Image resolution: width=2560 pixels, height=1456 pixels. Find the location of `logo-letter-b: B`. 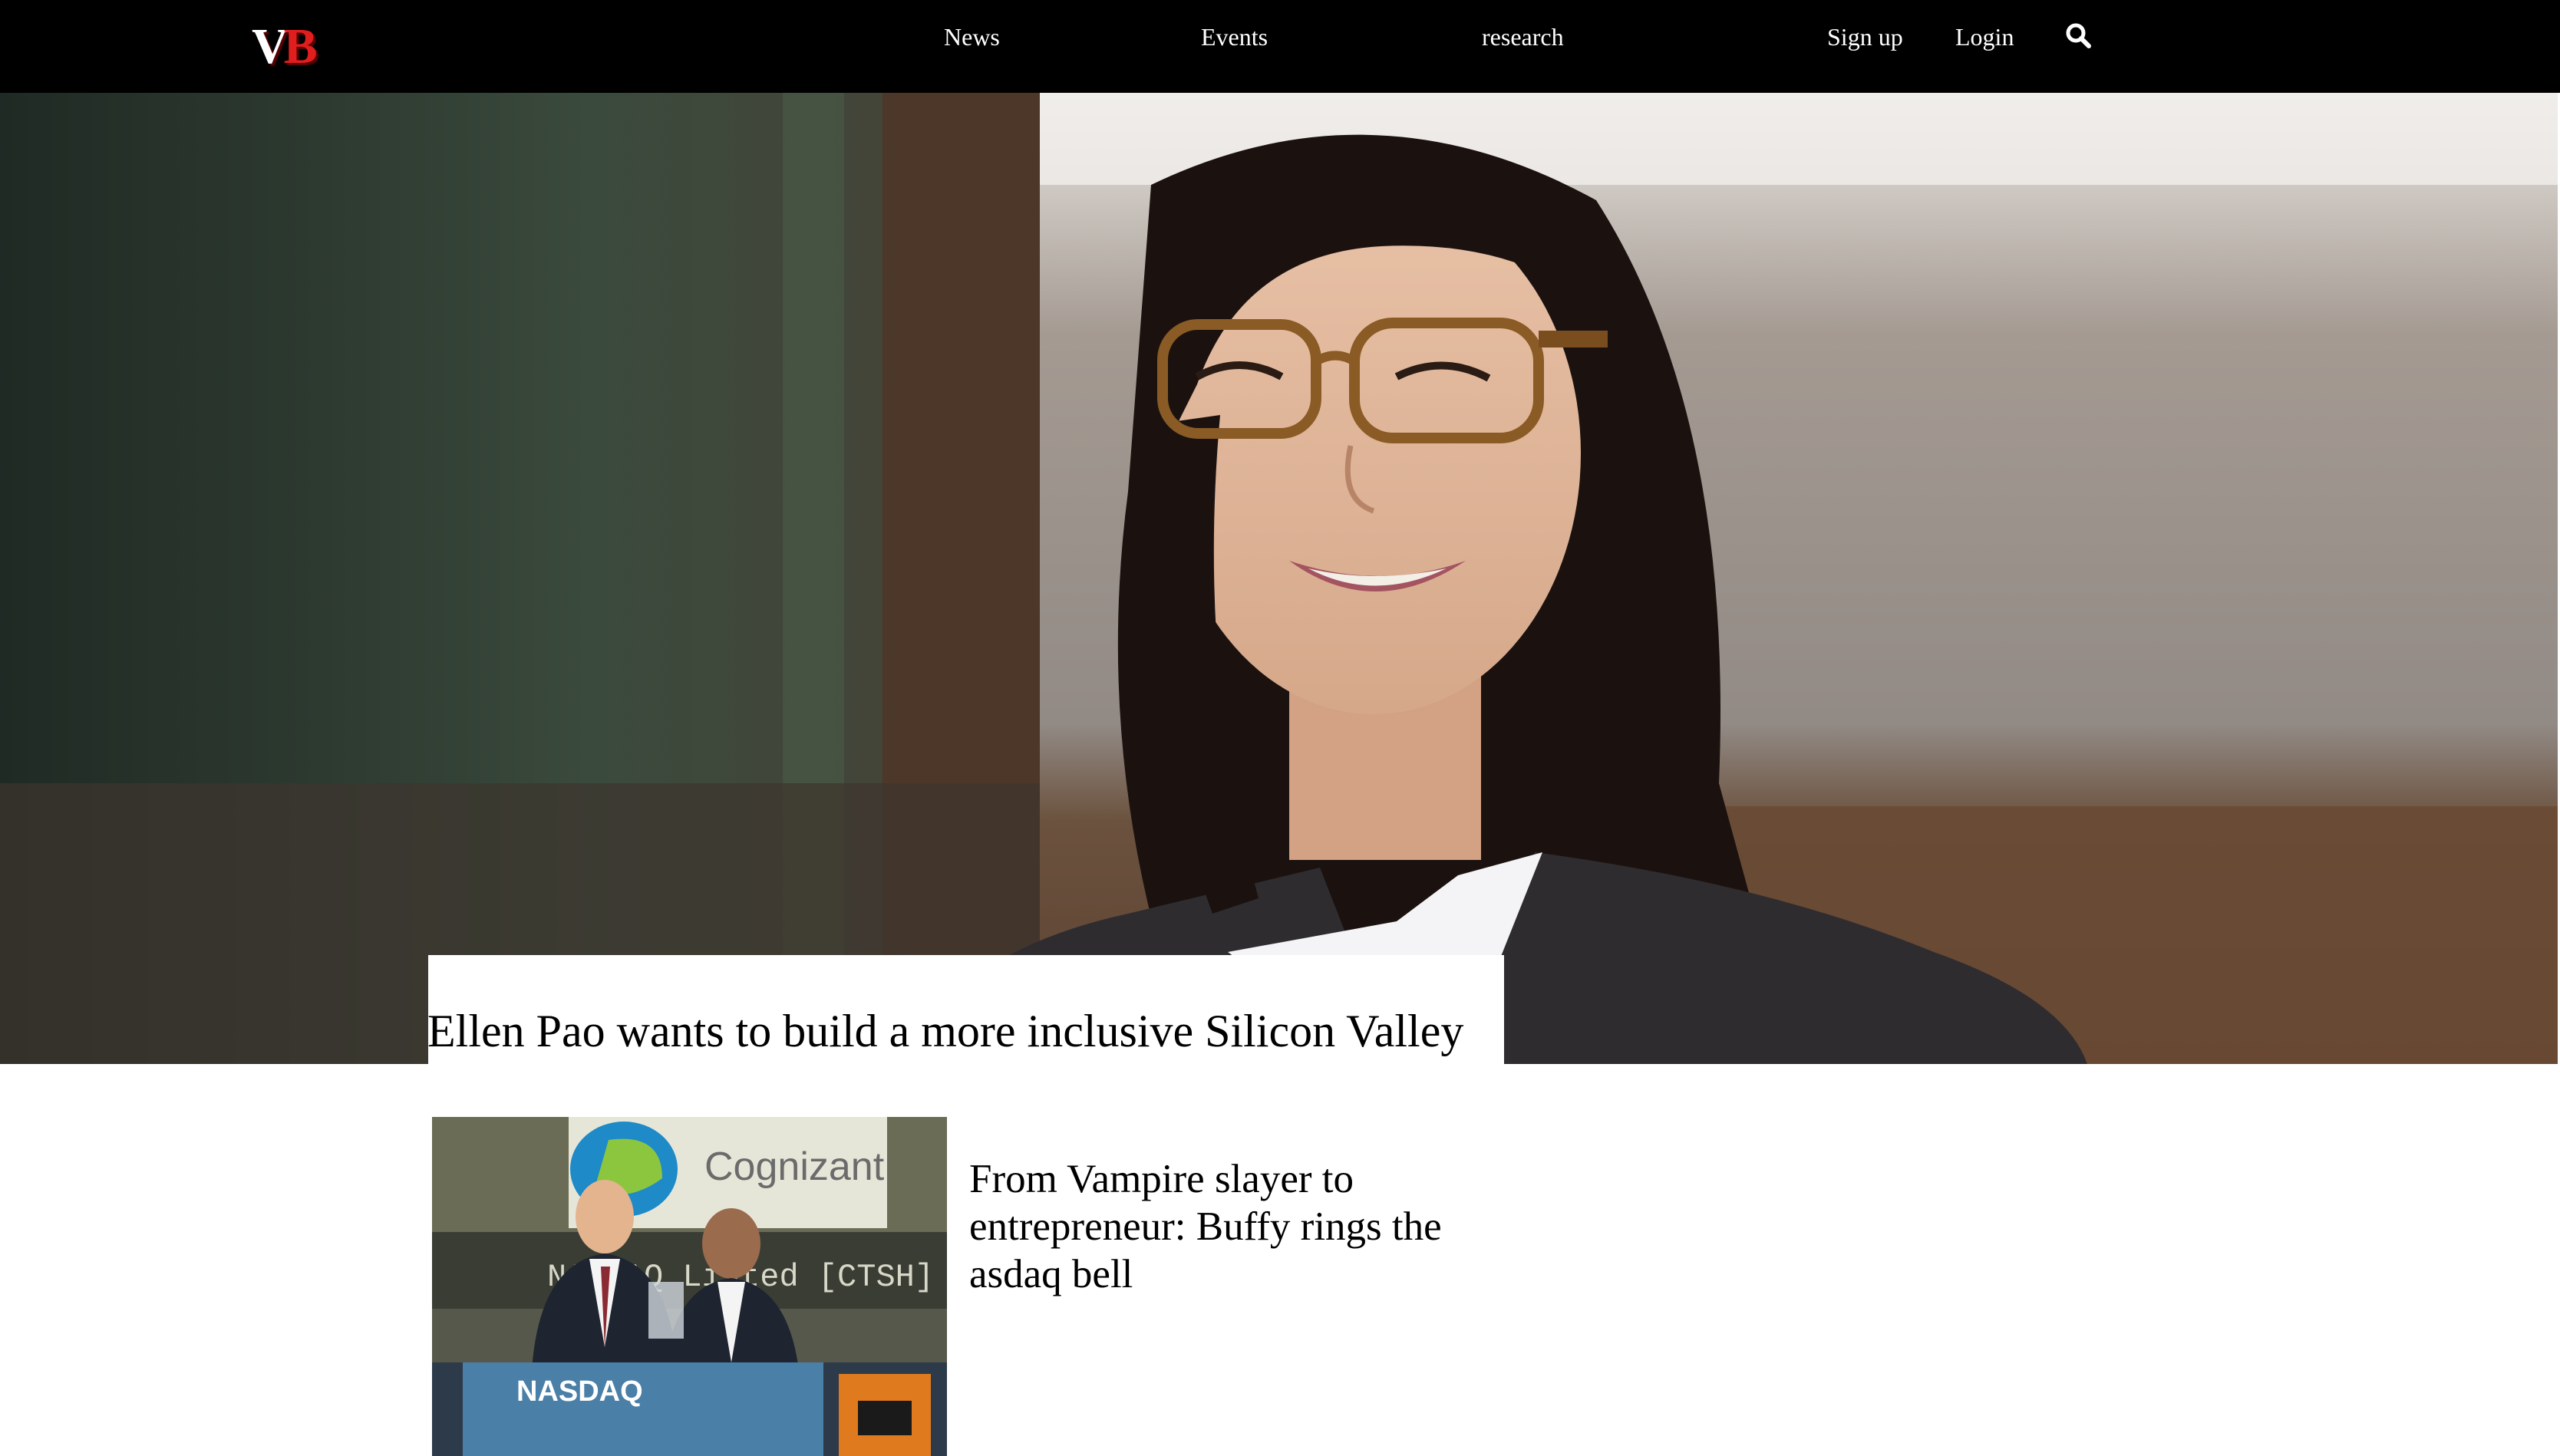

logo-letter-b: B is located at coordinates (300, 46).